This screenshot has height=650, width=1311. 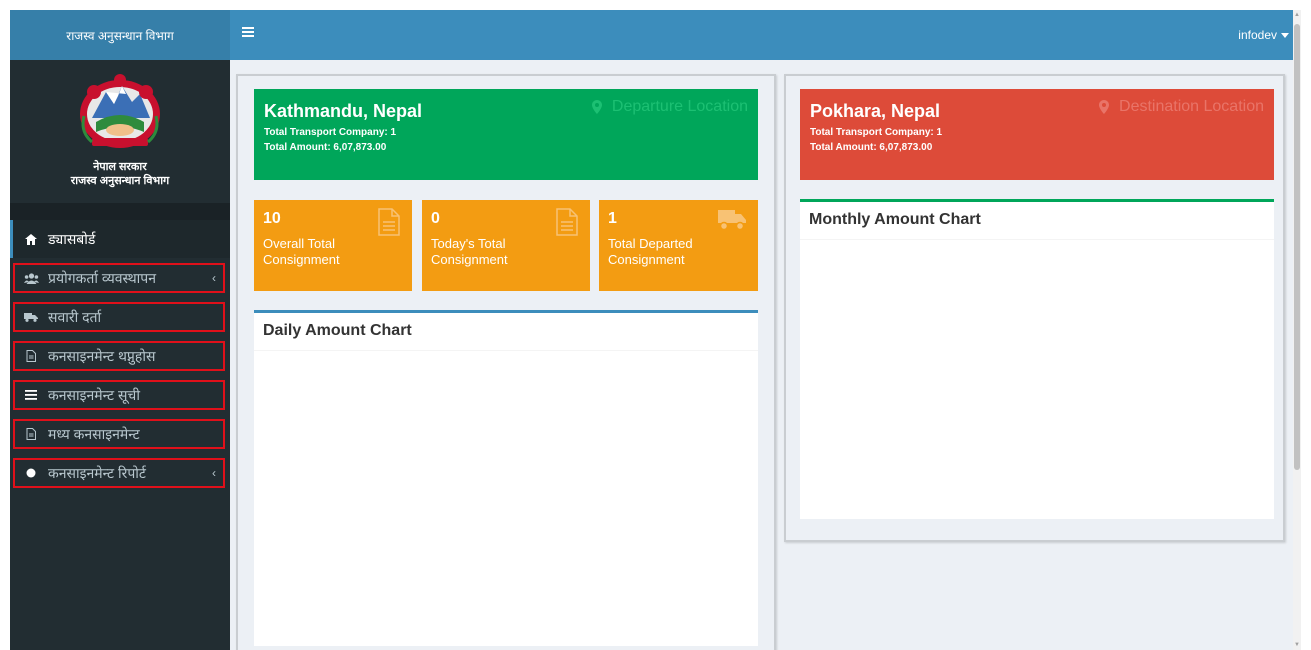 I want to click on sidebar-item-consignment-list: कनसाइनमेन्ट सूची, so click(x=120, y=395).